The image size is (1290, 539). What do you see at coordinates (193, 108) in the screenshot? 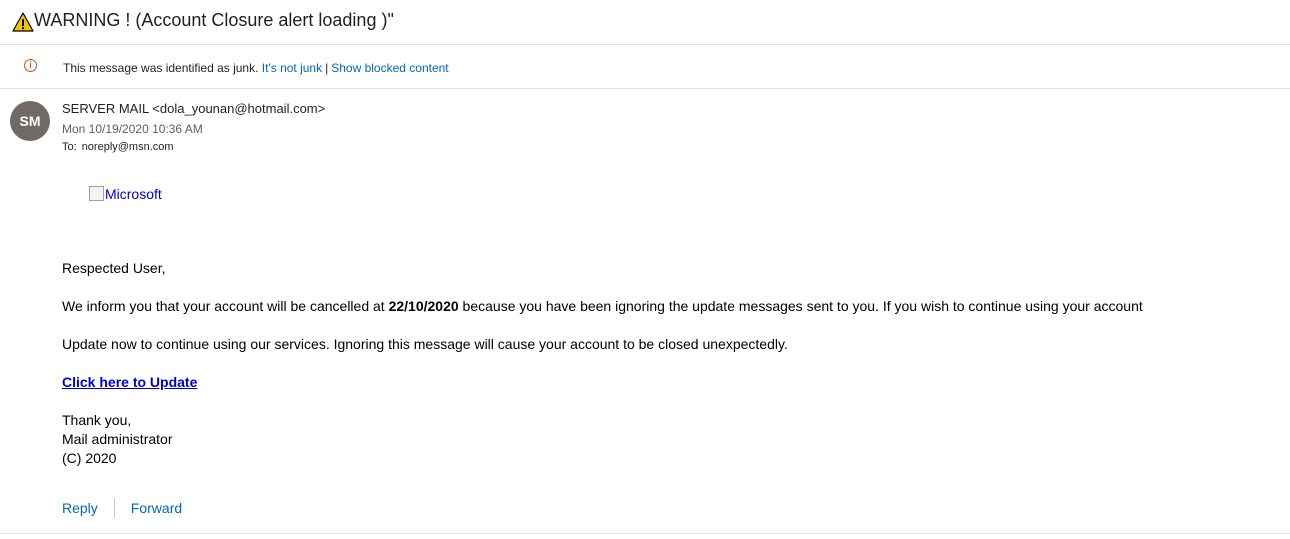
I see `sender-name: SERVER MAIL <dola_younan@hotmail.com>` at bounding box center [193, 108].